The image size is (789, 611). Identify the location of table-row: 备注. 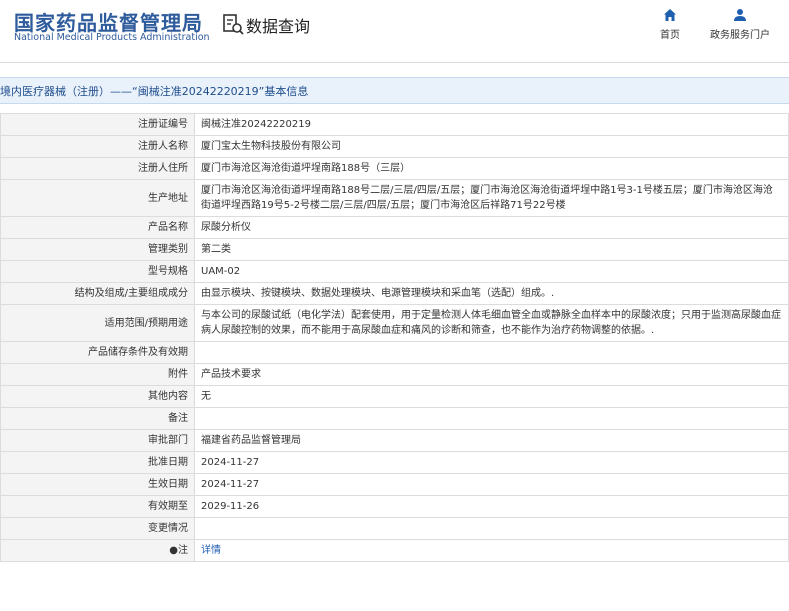
(394, 418).